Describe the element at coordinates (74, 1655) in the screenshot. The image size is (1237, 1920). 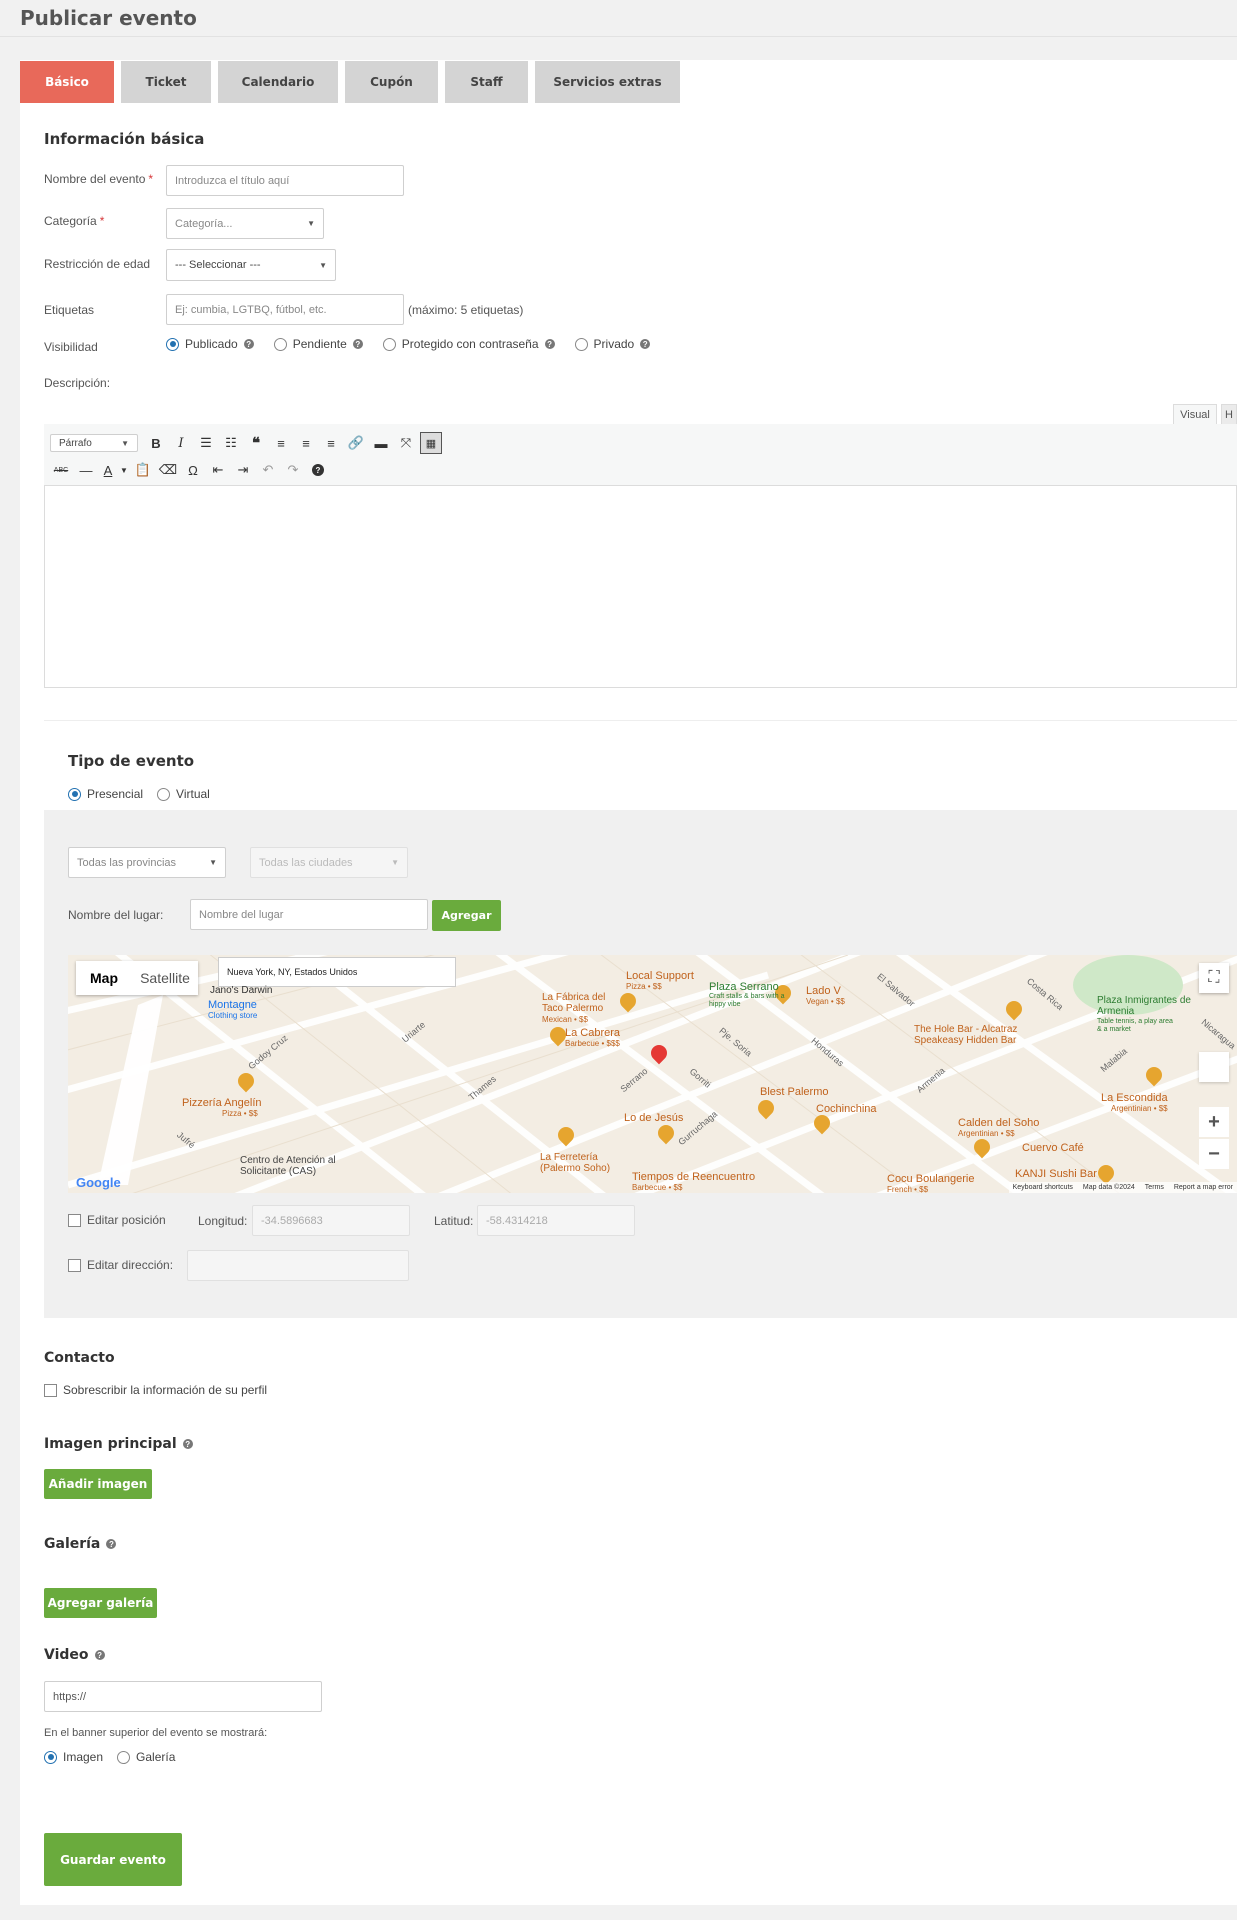
I see `video-heading-row: Video ?` at that location.